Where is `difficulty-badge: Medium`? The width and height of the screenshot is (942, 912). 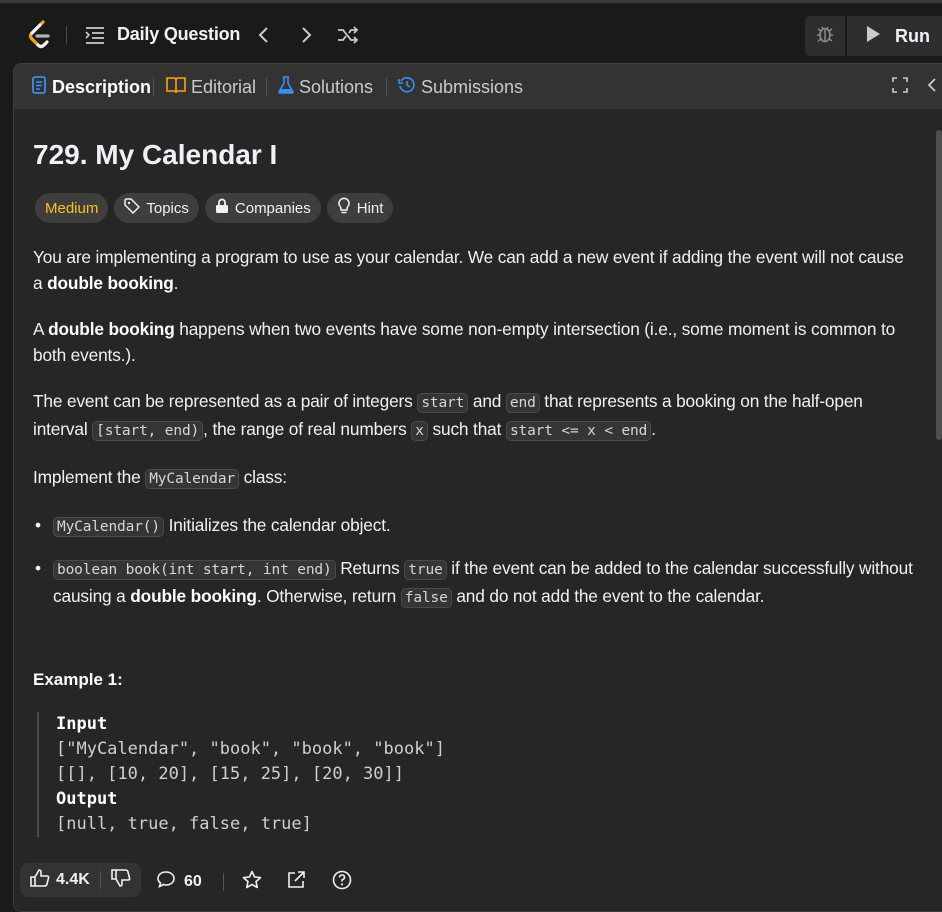 difficulty-badge: Medium is located at coordinates (72, 208).